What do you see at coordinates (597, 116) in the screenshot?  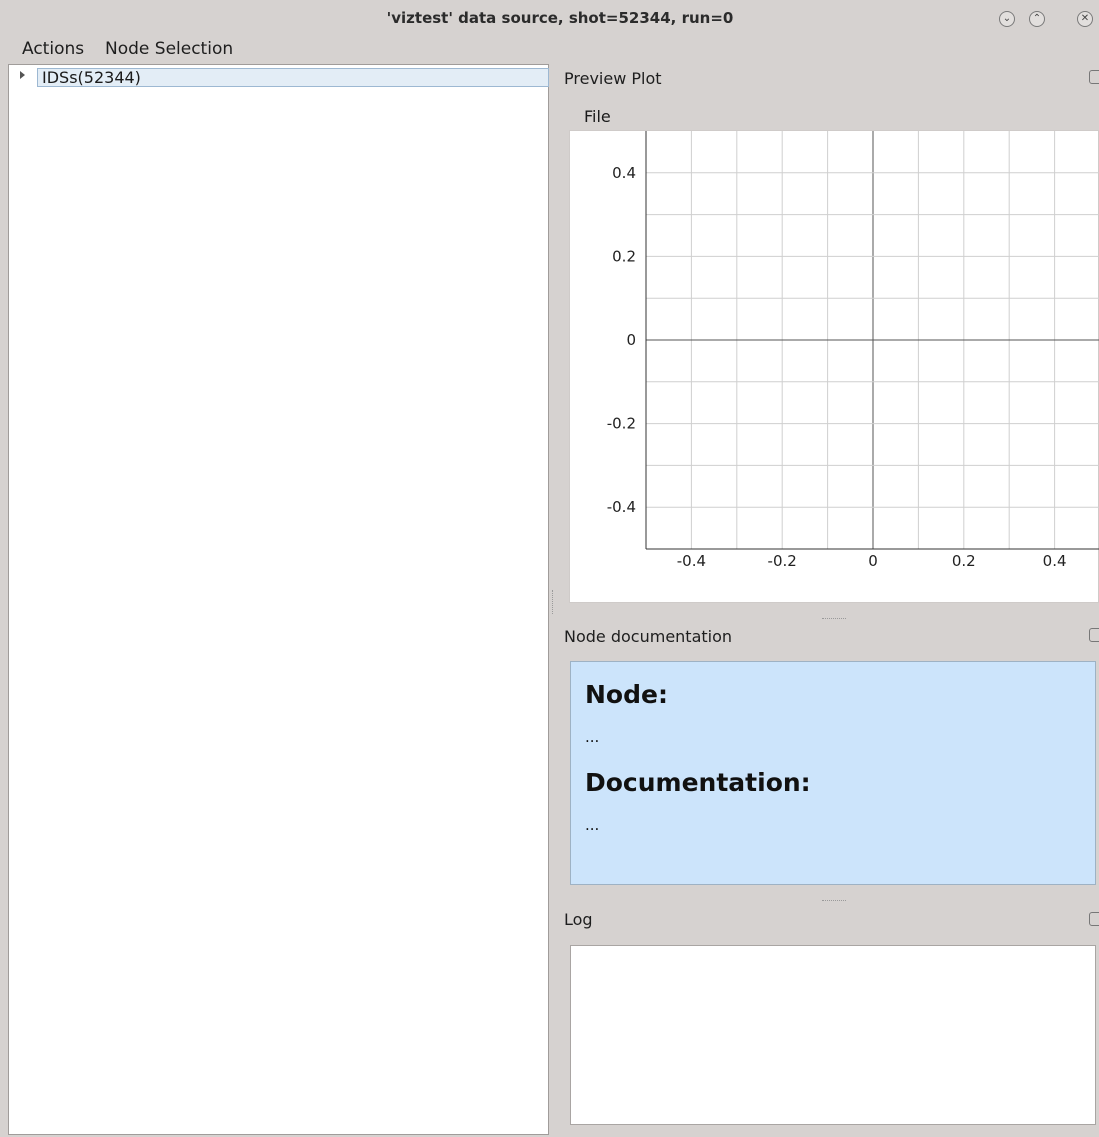 I see `plot-file-menu: File` at bounding box center [597, 116].